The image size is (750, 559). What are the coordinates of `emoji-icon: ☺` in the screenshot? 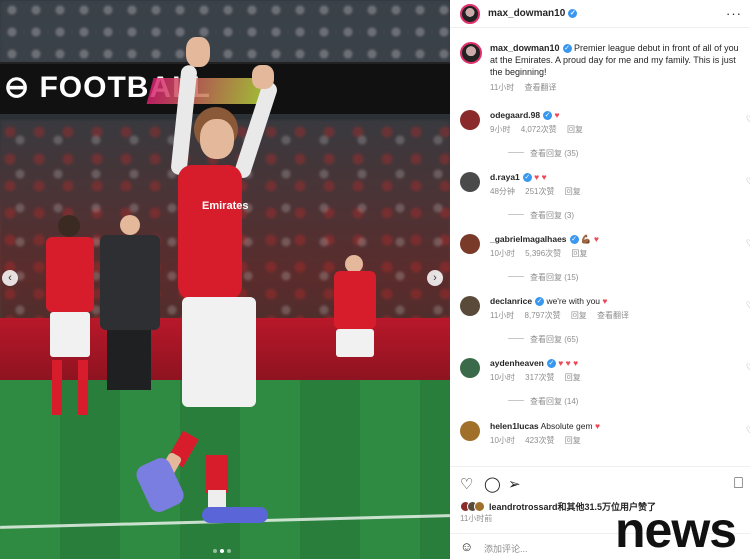 It's located at (466, 546).